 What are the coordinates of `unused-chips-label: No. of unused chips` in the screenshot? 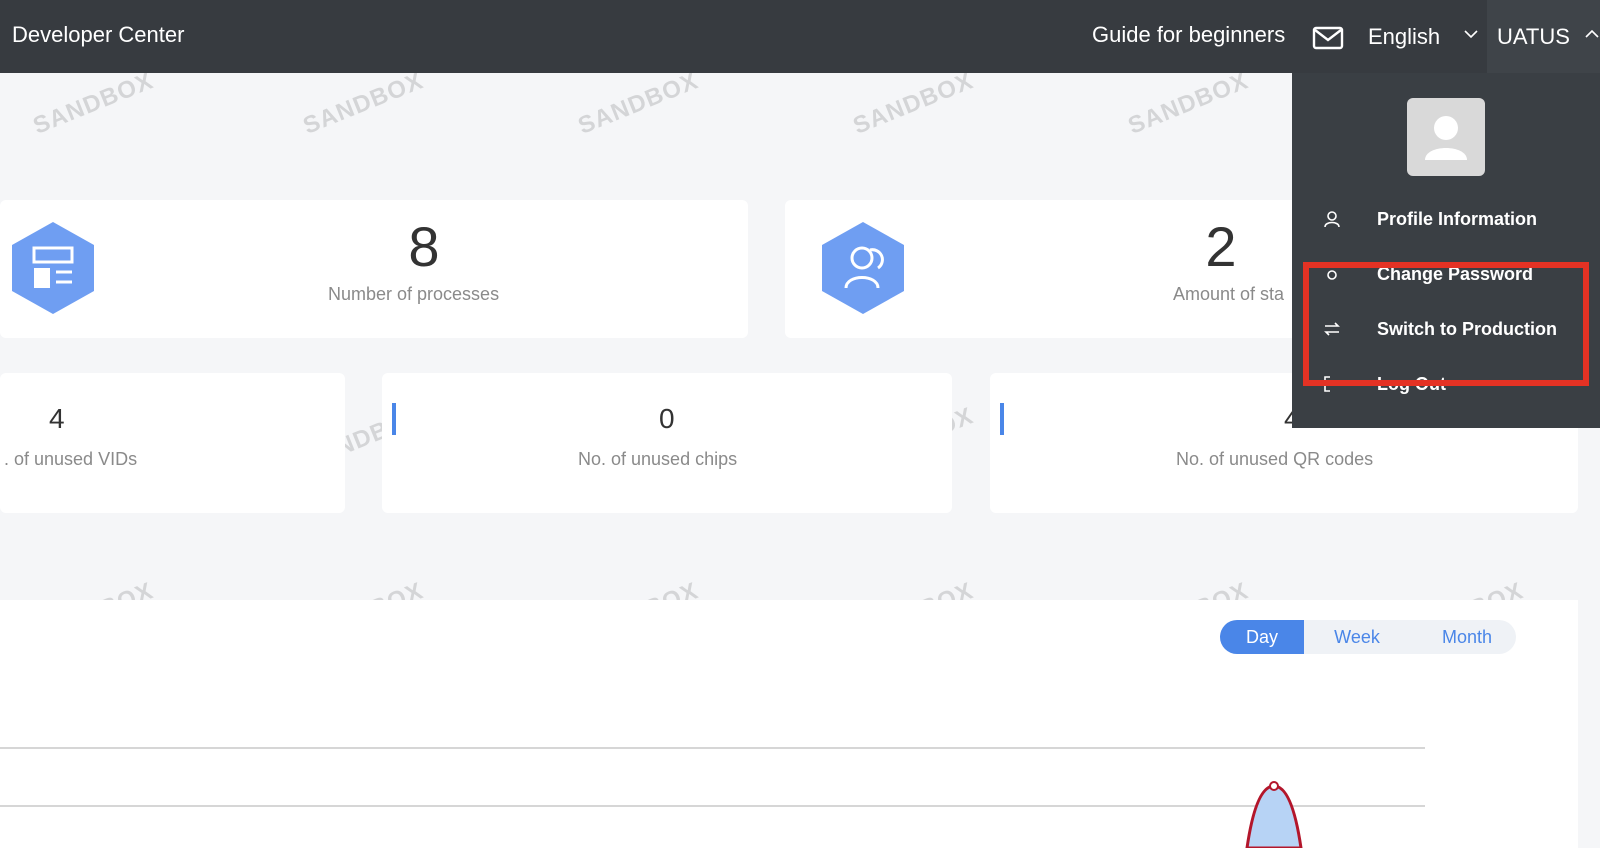 It's located at (658, 459).